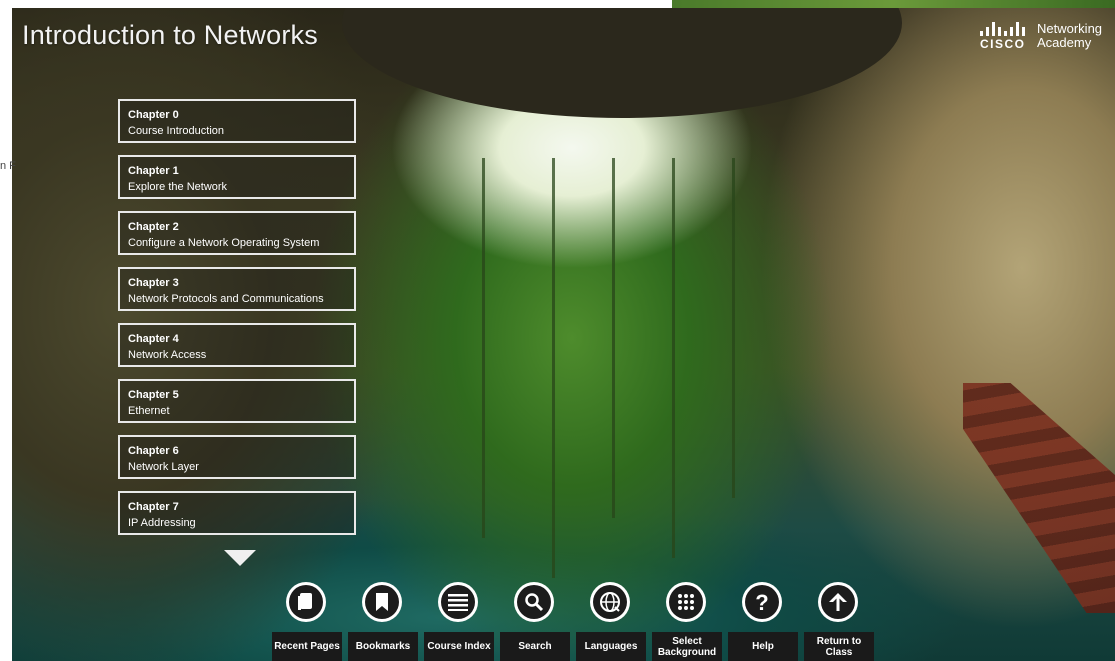 This screenshot has height=661, width=1115. I want to click on bookmarks-label: Bookmarks, so click(383, 646).